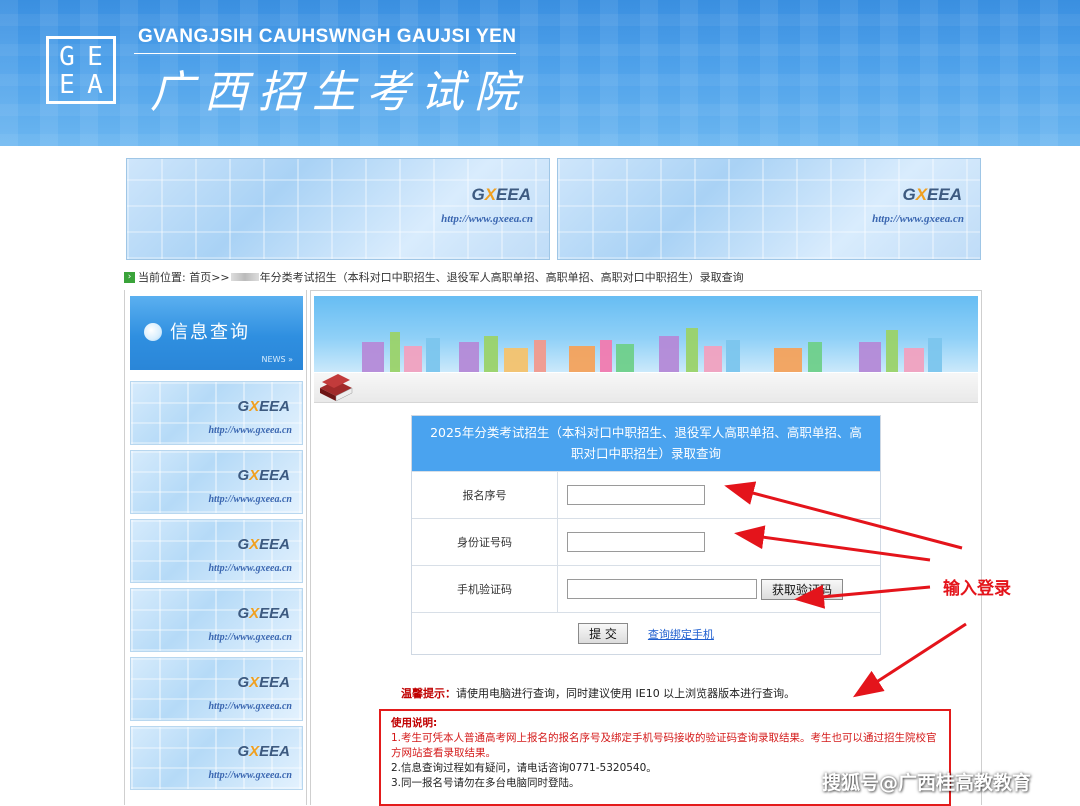 The height and width of the screenshot is (806, 1080). Describe the element at coordinates (636, 542) in the screenshot. I see `id-number-input` at that location.